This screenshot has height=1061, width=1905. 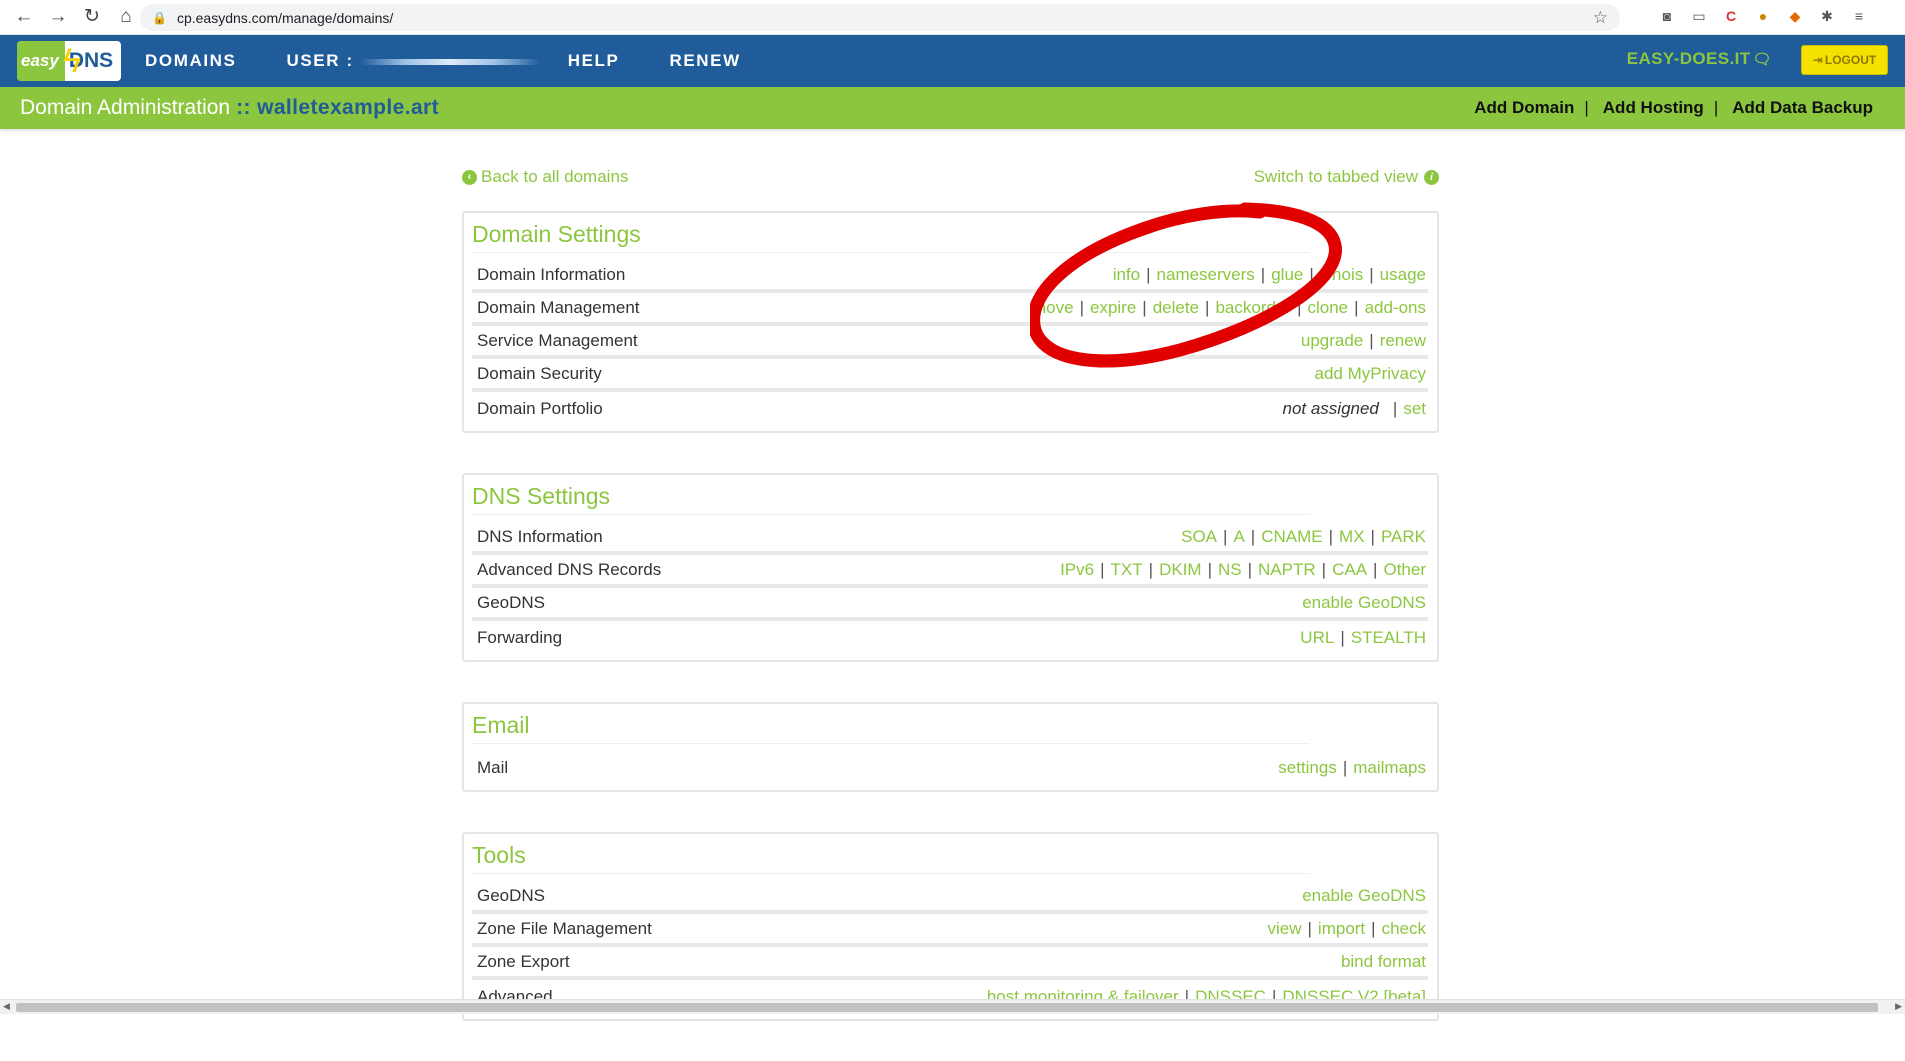 What do you see at coordinates (24, 17) in the screenshot?
I see `back-arrow-icon: ←` at bounding box center [24, 17].